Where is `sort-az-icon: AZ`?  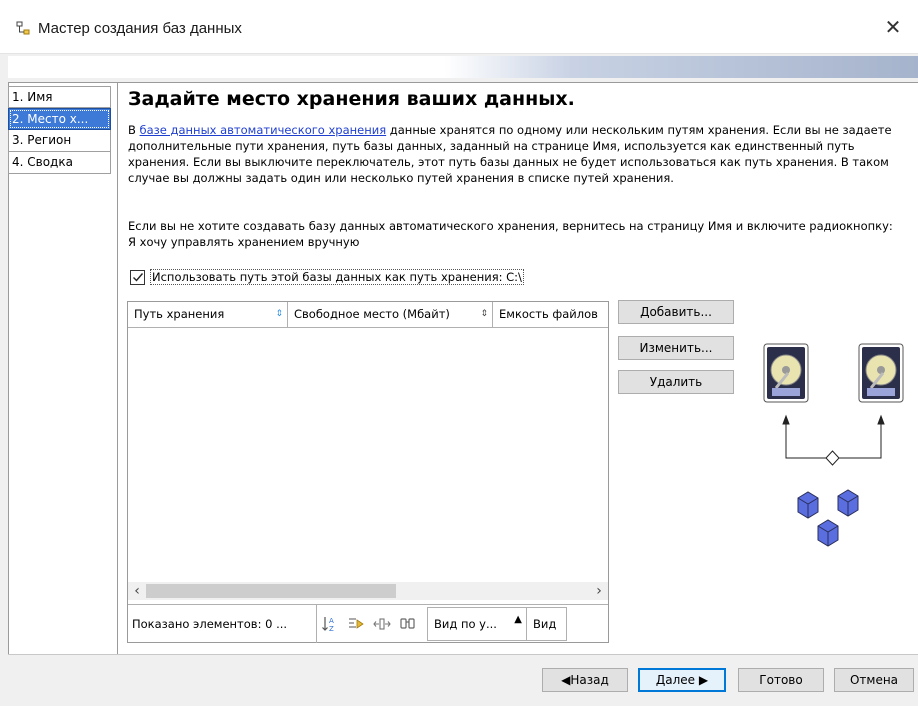
sort-az-icon: AZ is located at coordinates (330, 624).